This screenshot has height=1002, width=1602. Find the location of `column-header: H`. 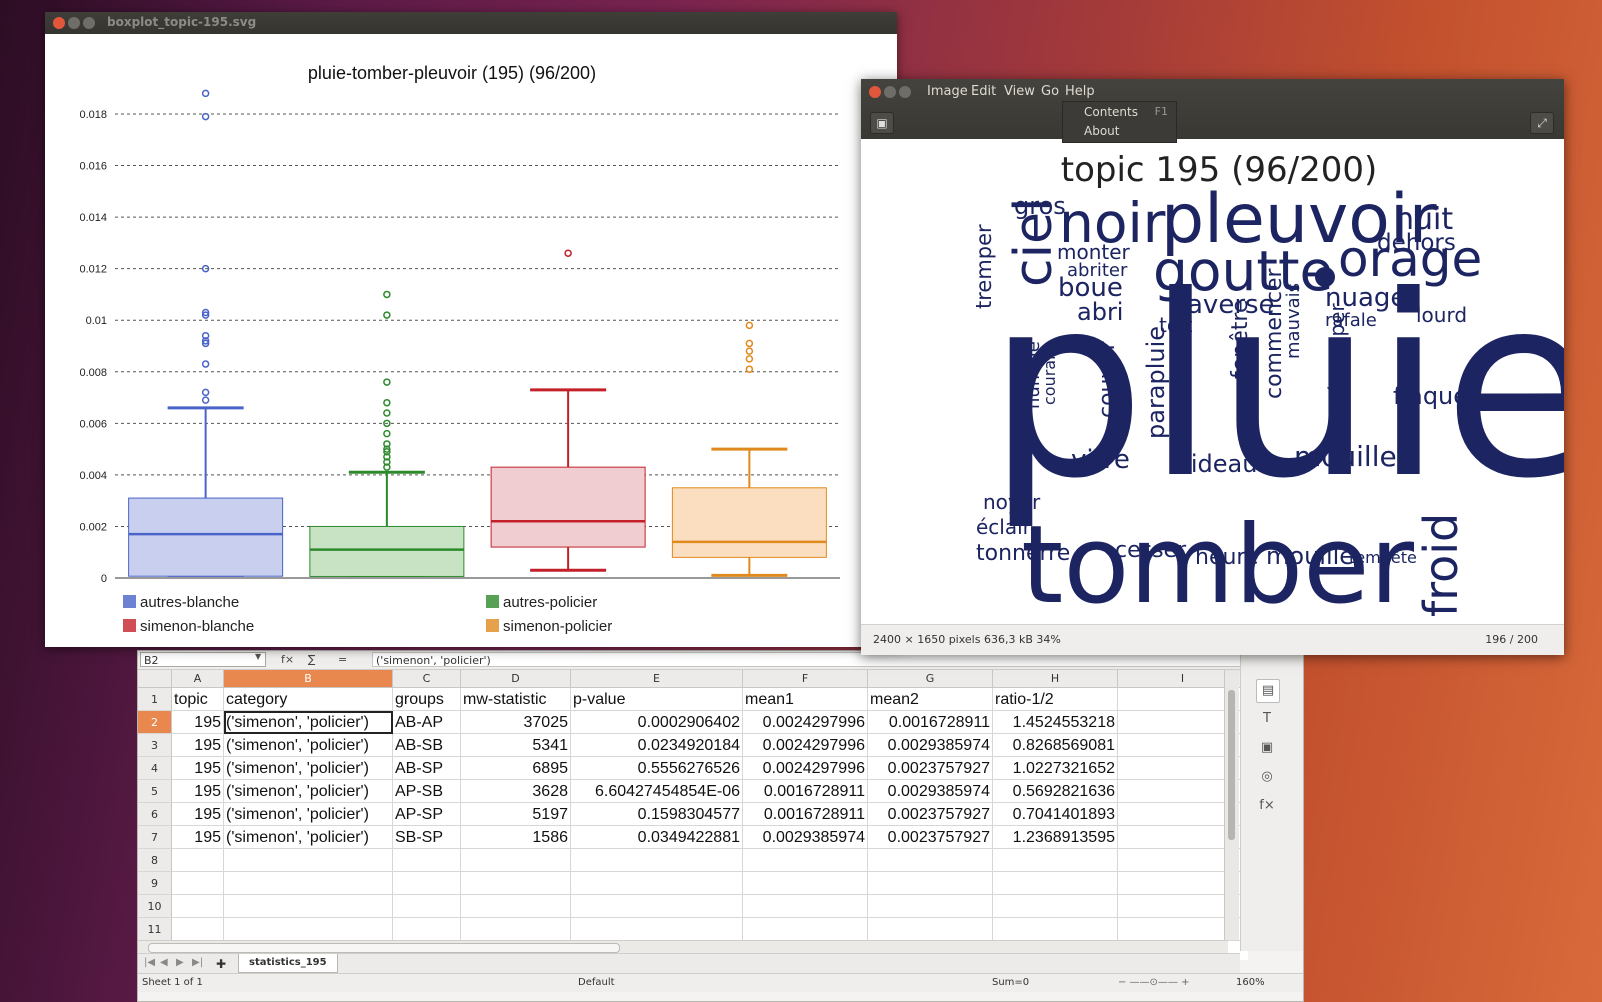

column-header: H is located at coordinates (1055, 679).